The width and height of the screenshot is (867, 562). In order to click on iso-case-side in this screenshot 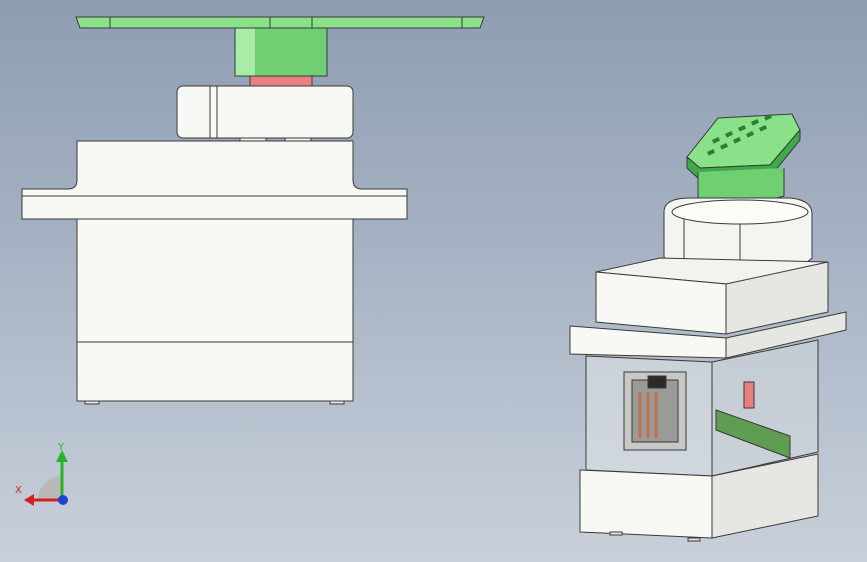, I will do `click(765, 408)`.